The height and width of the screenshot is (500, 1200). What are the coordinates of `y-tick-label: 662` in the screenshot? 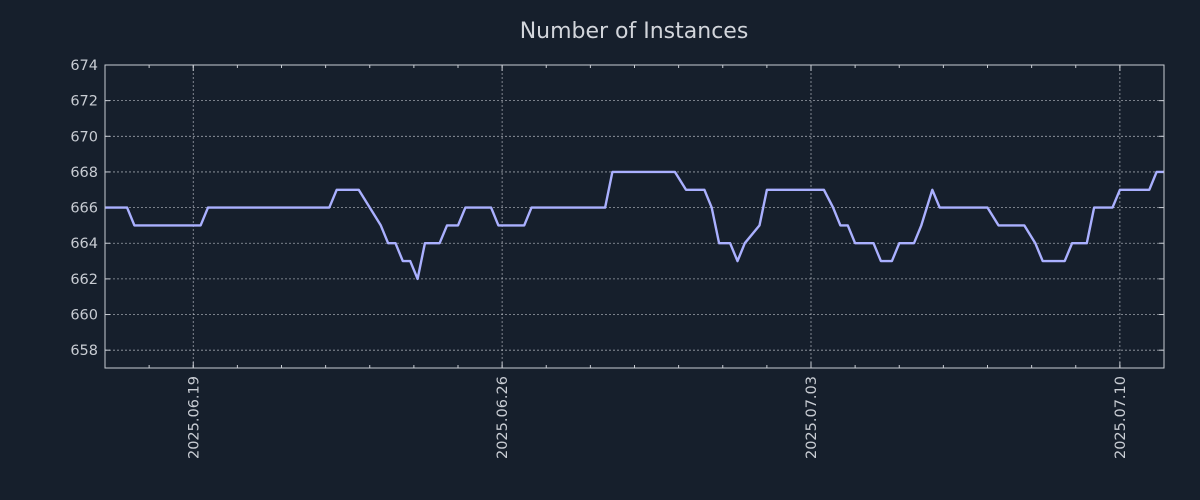 It's located at (84, 280).